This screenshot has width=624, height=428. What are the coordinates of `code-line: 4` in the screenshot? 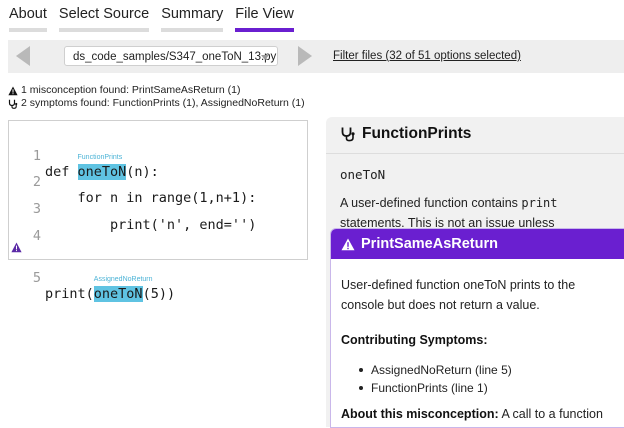 It's located at (25, 228).